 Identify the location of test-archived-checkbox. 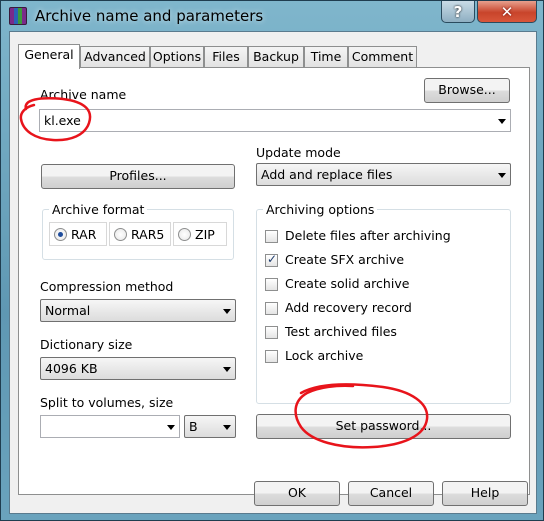
(271, 332).